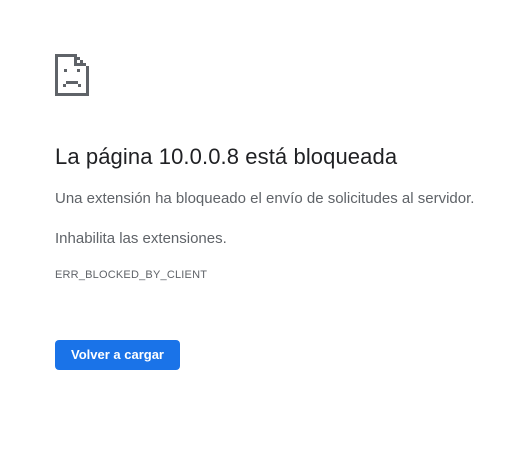  What do you see at coordinates (226, 156) in the screenshot?
I see `page-title: La página 10.0.0.8 está bloqueada` at bounding box center [226, 156].